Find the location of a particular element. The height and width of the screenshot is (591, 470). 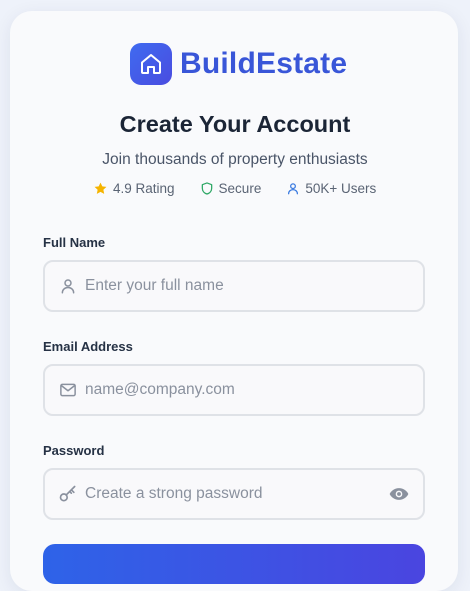

users-label: 50K+ Users is located at coordinates (341, 188).